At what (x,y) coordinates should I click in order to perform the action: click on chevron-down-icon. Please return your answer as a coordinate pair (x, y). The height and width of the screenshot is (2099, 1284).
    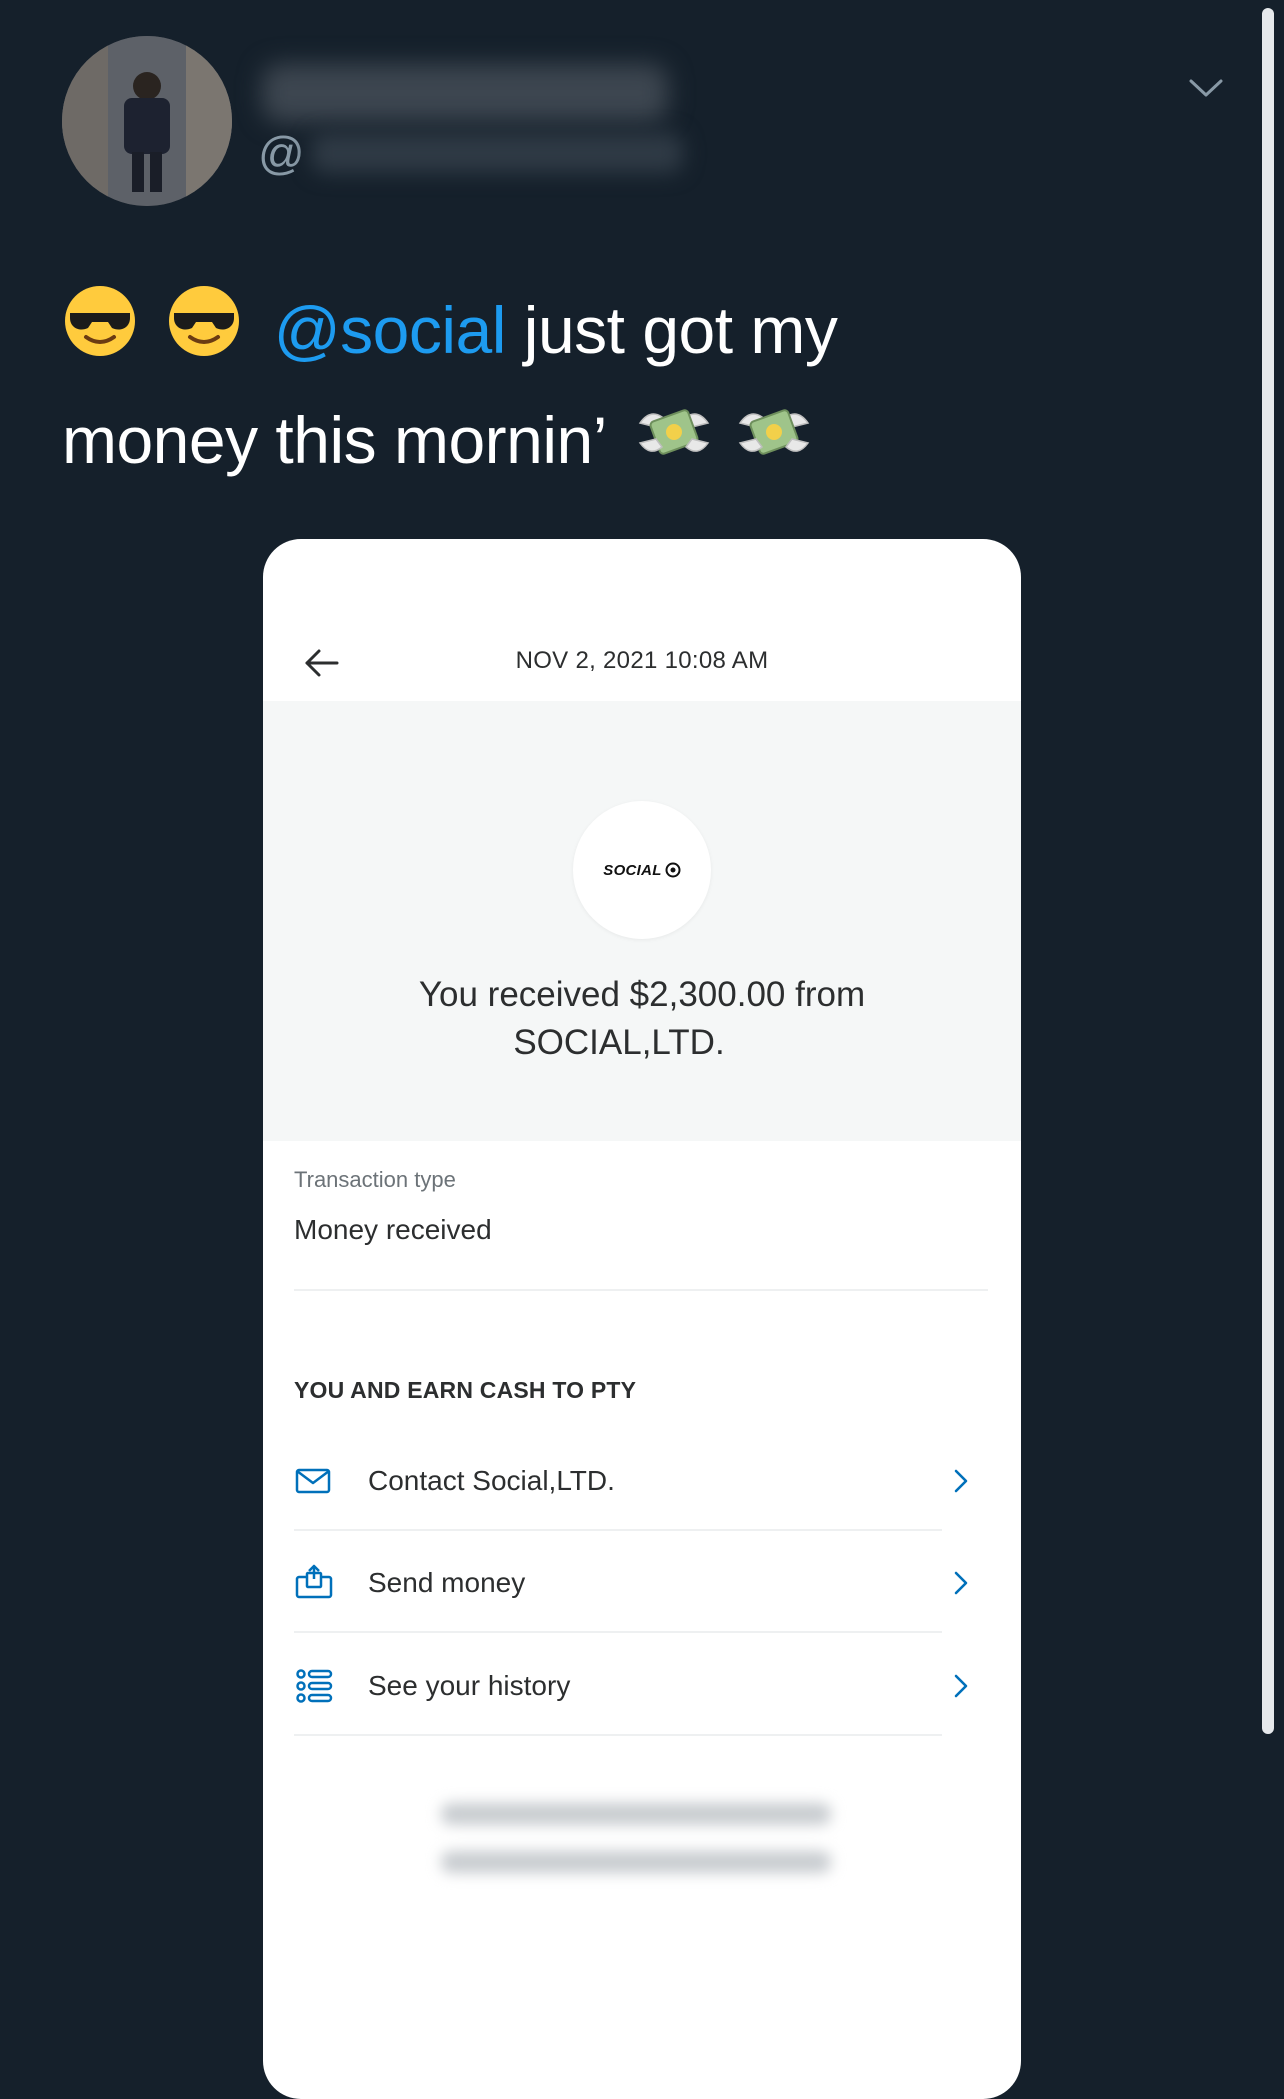
    Looking at the image, I should click on (1206, 88).